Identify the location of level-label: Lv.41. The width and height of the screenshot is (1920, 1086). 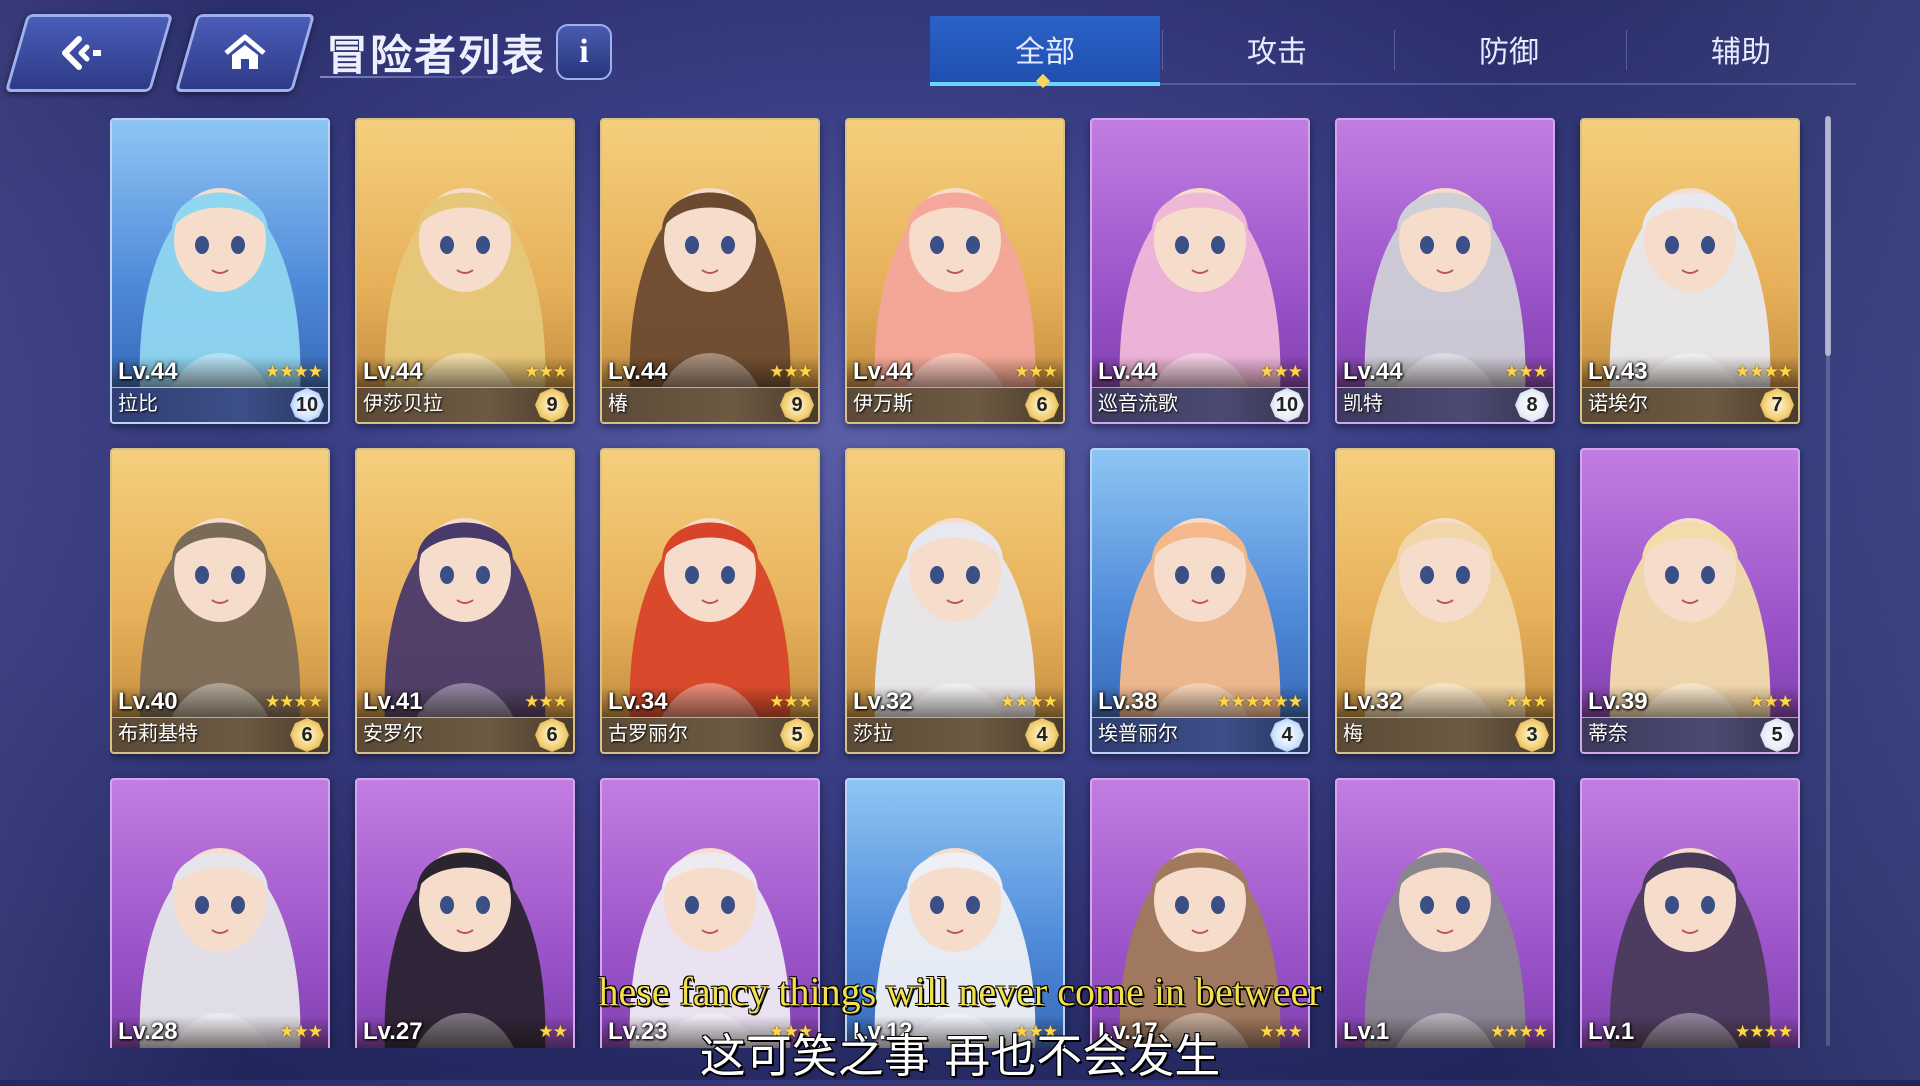
(393, 701).